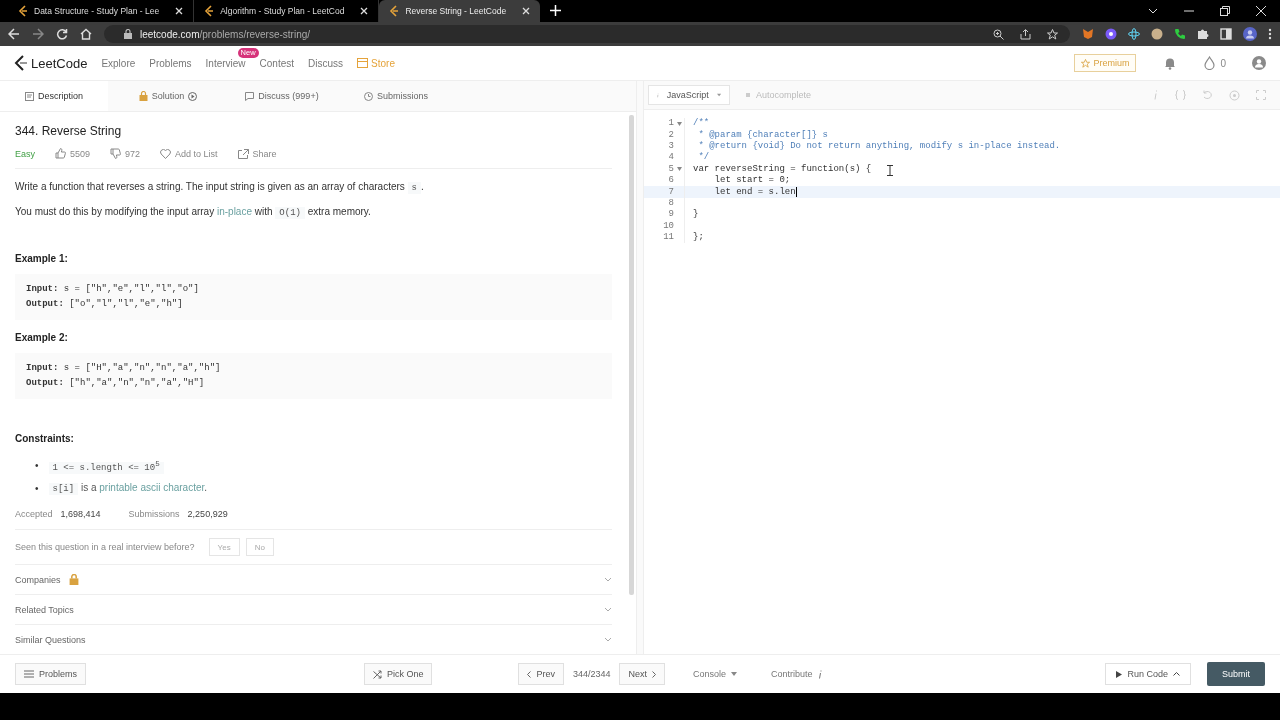 This screenshot has width=1280, height=720. I want to click on contribute-button: Contribute, so click(796, 674).